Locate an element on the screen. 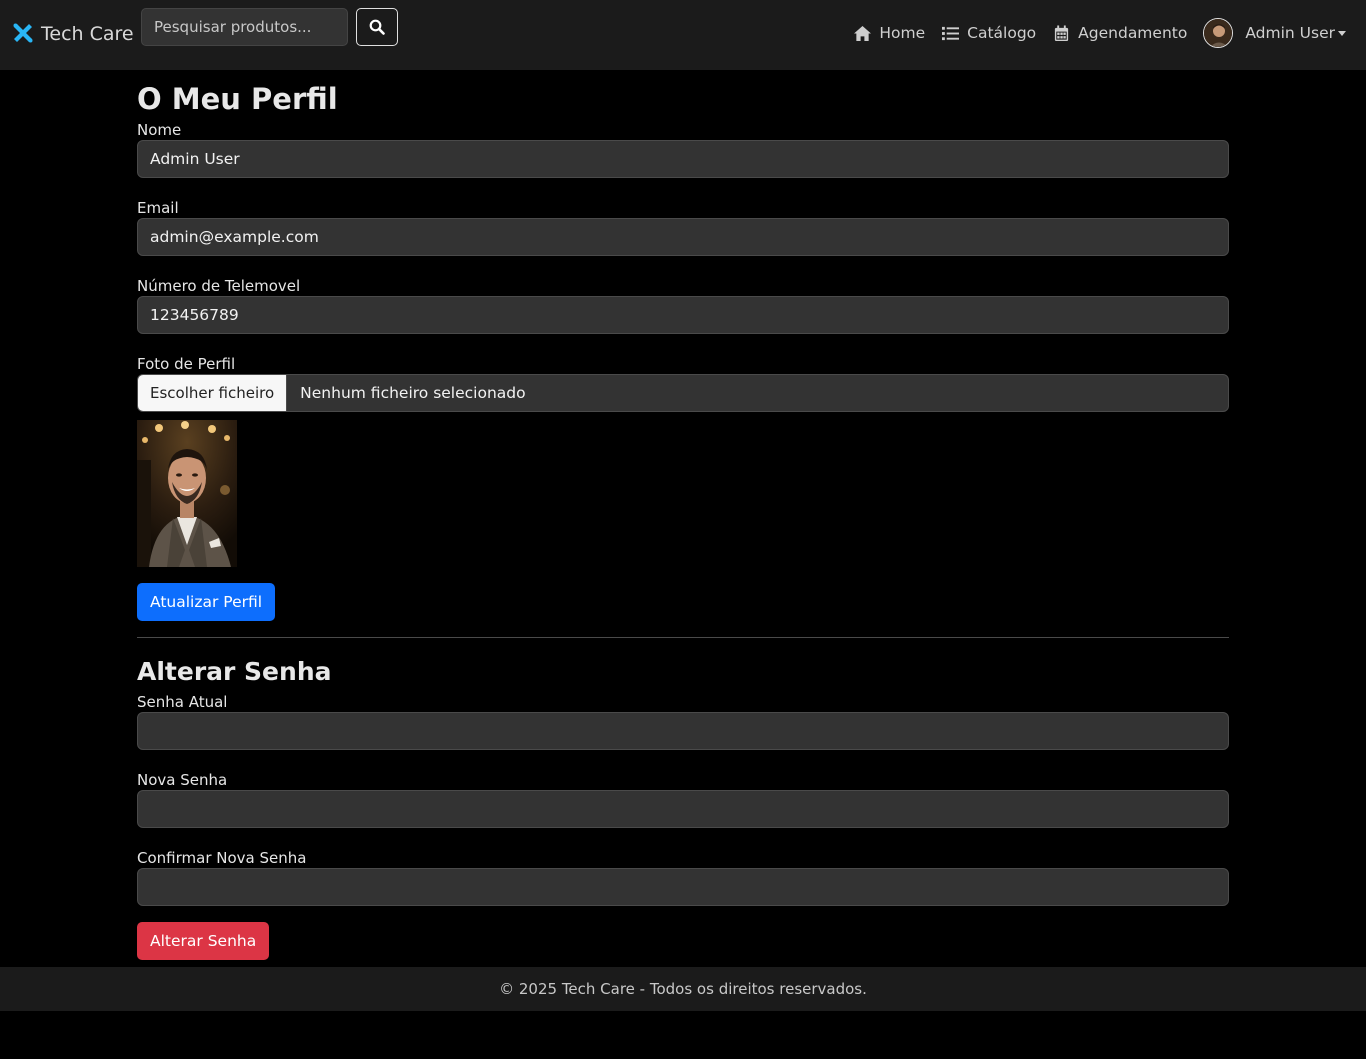  search-icon is located at coordinates (377, 27).